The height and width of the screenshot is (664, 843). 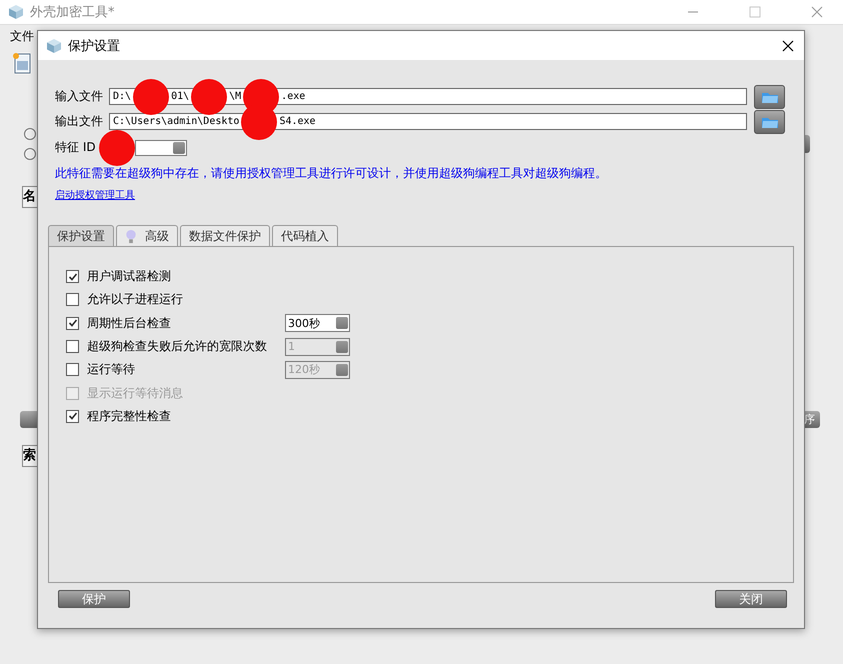 What do you see at coordinates (131, 236) in the screenshot?
I see `lightbulb-icon` at bounding box center [131, 236].